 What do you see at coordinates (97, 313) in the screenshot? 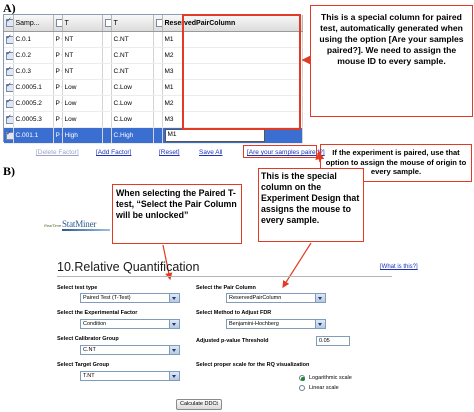
I see `experimental-factor-label: Select the Experimental Factor` at bounding box center [97, 313].